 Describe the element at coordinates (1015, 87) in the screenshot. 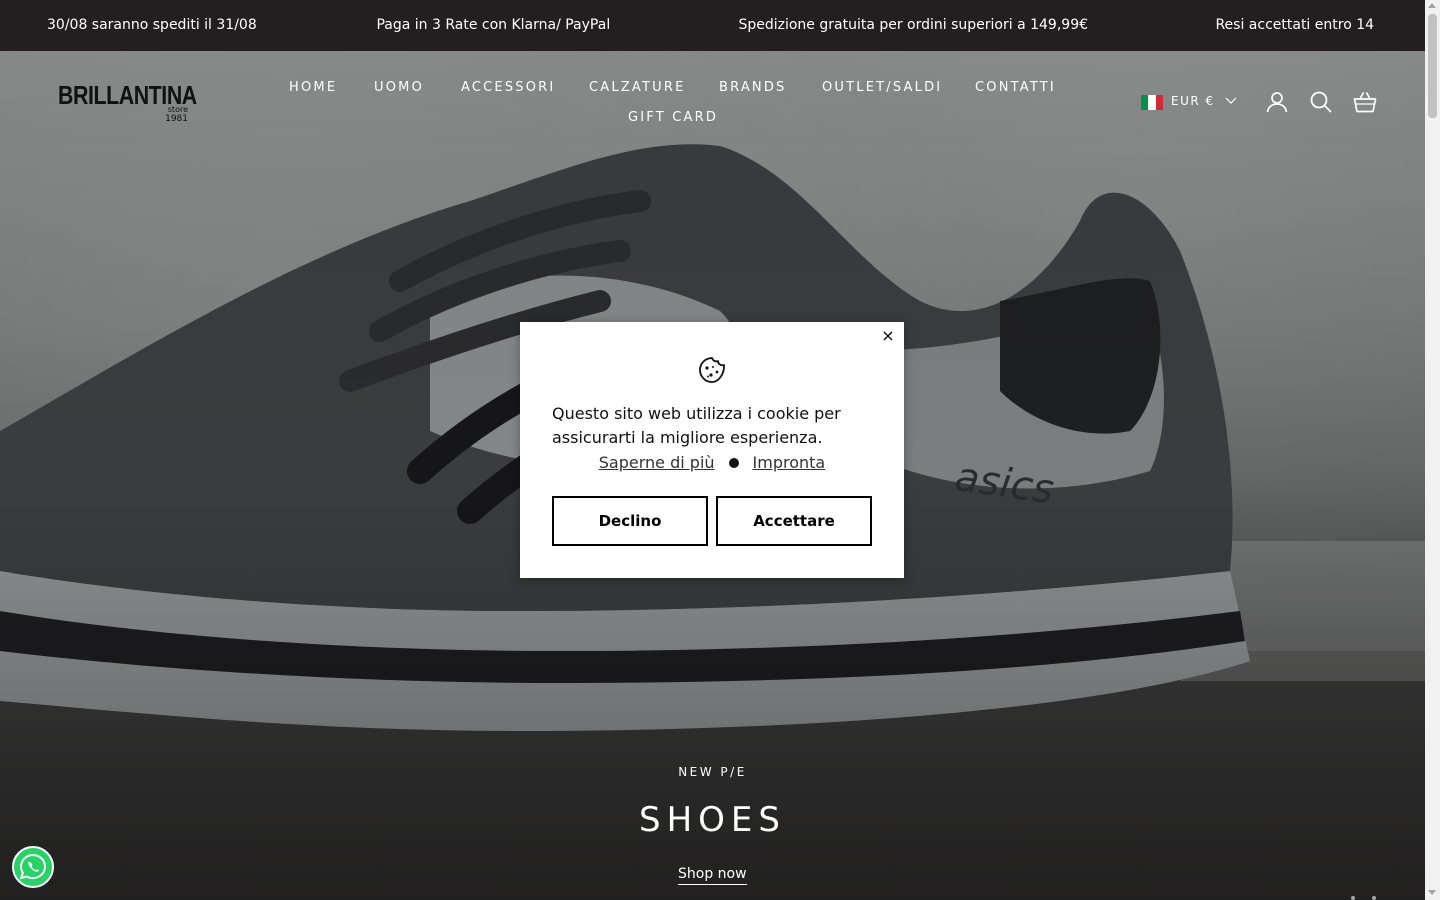

I see `nav-contatti: CONTATTI` at that location.